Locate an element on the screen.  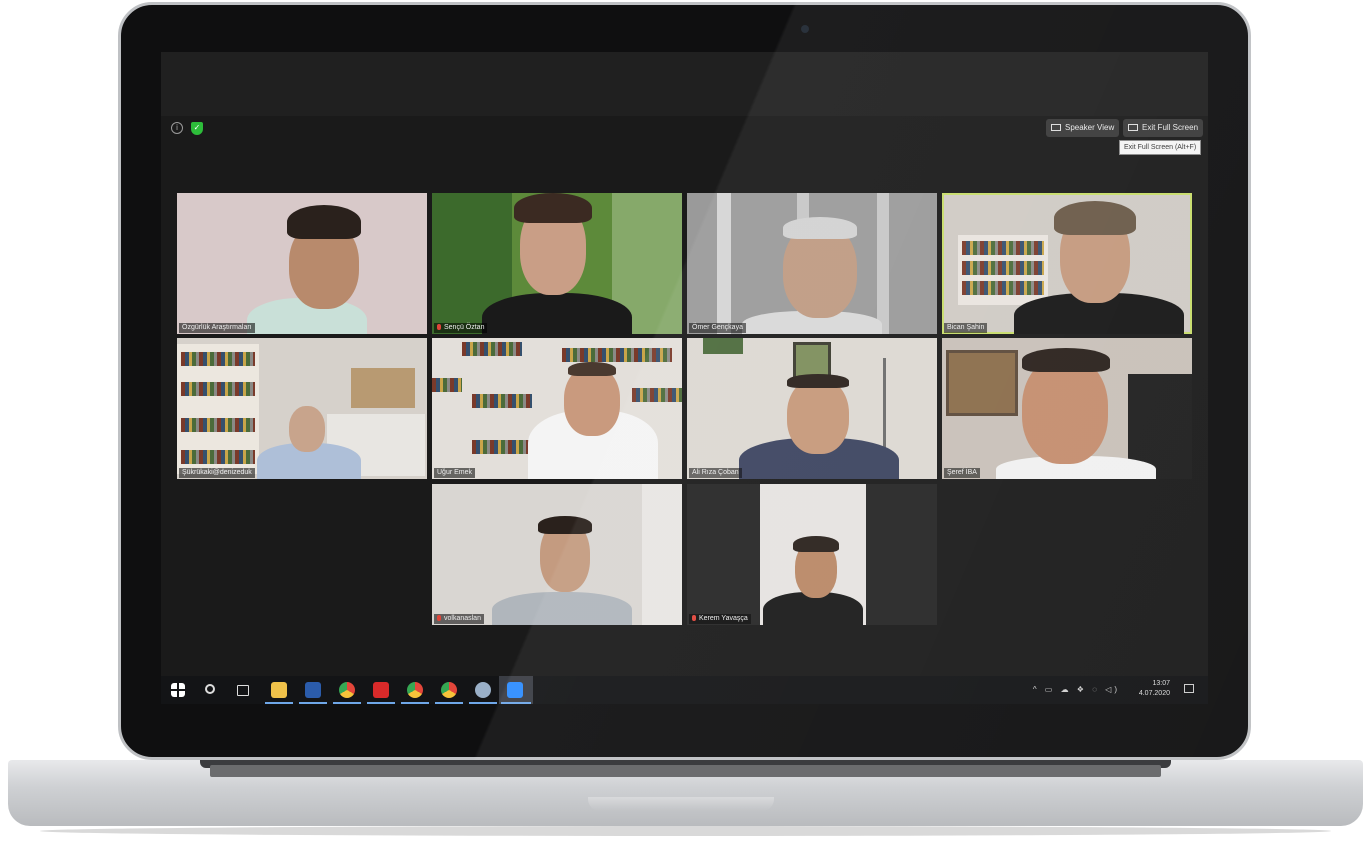
info-icon: i is located at coordinates (177, 128).